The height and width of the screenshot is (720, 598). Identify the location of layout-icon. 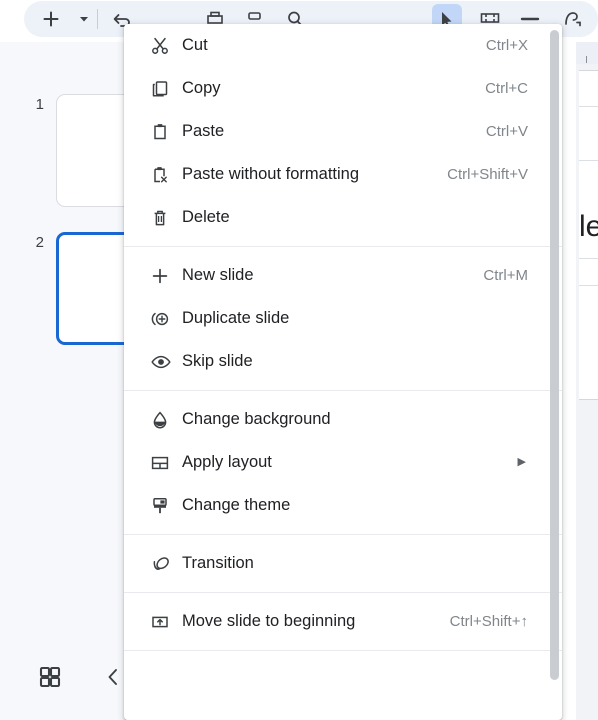
(165, 463).